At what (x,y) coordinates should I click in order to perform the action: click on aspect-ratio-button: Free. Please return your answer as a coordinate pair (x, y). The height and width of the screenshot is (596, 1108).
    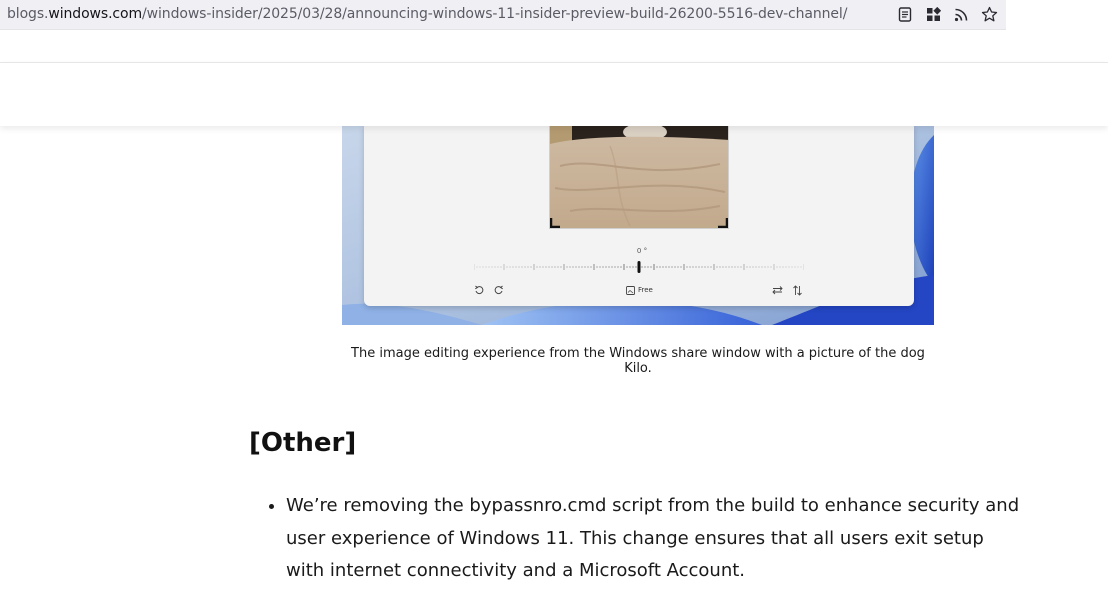
    Looking at the image, I should click on (639, 290).